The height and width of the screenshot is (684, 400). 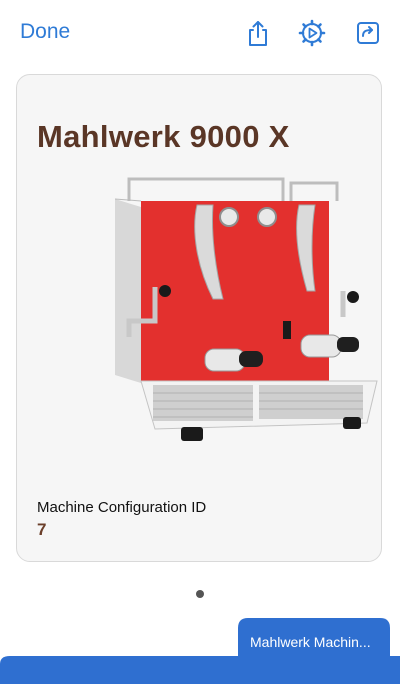 I want to click on page-indicator-dot, so click(x=200, y=594).